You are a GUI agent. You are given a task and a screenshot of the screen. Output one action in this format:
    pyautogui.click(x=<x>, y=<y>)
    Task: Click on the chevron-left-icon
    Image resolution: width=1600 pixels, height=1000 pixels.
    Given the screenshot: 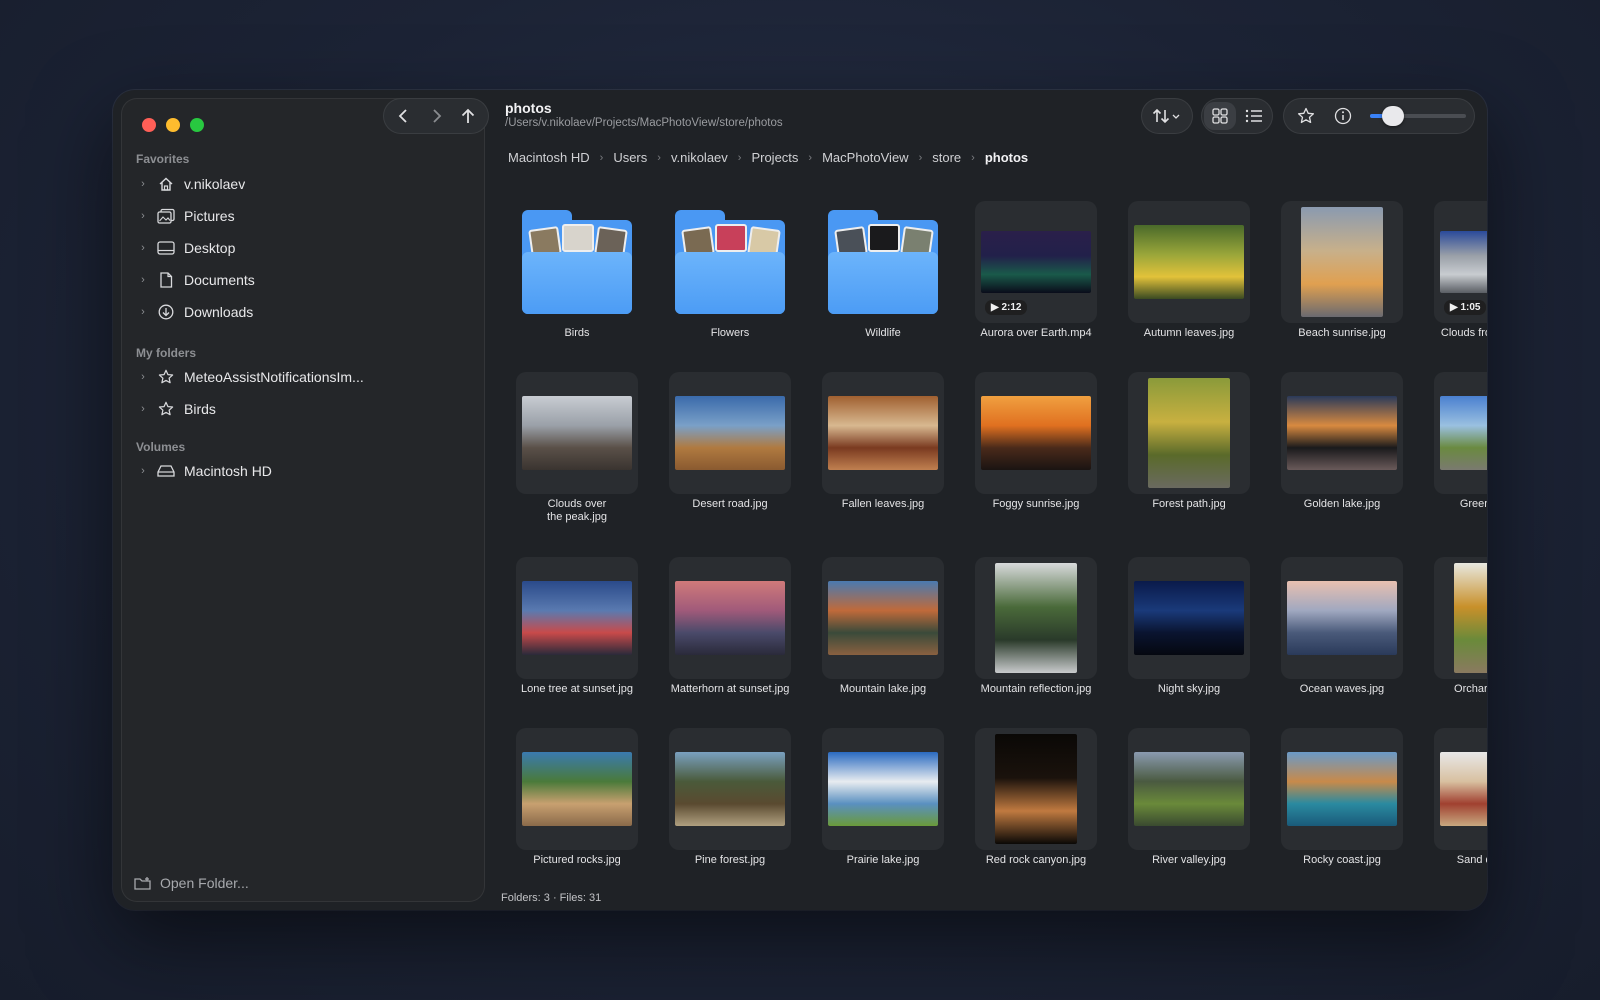 What is the action you would take?
    pyautogui.click(x=402, y=116)
    